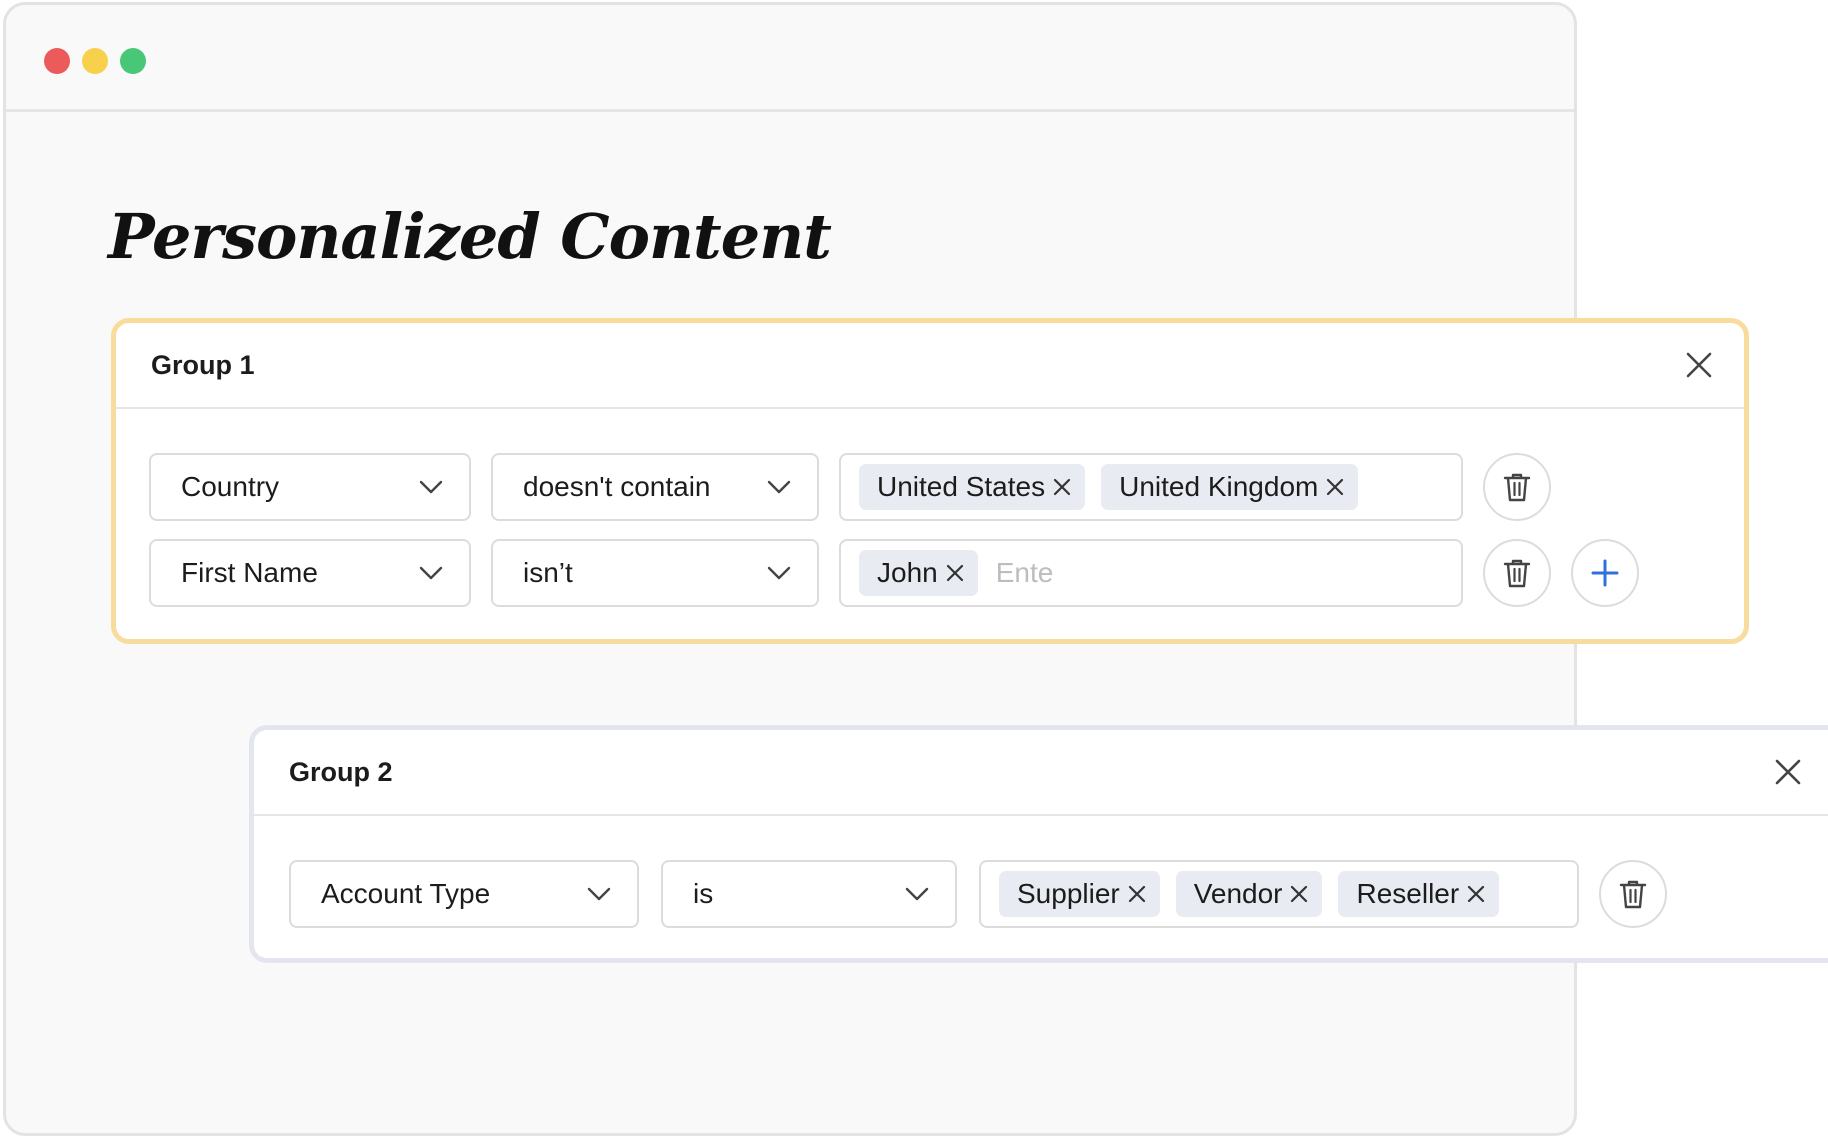 The width and height of the screenshot is (1828, 1140). What do you see at coordinates (930, 366) in the screenshot?
I see `group-1-header: Group 1` at bounding box center [930, 366].